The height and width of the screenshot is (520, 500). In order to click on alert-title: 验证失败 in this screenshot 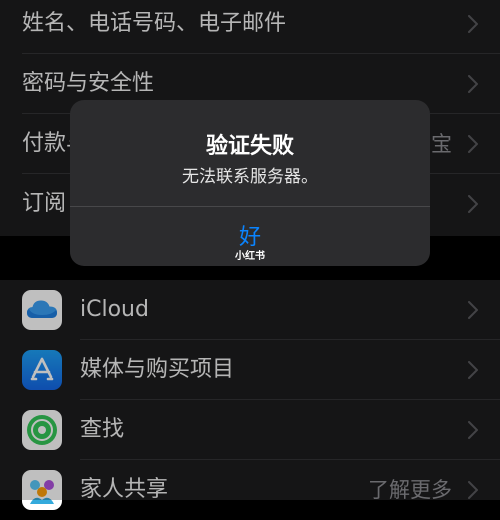, I will do `click(249, 146)`.